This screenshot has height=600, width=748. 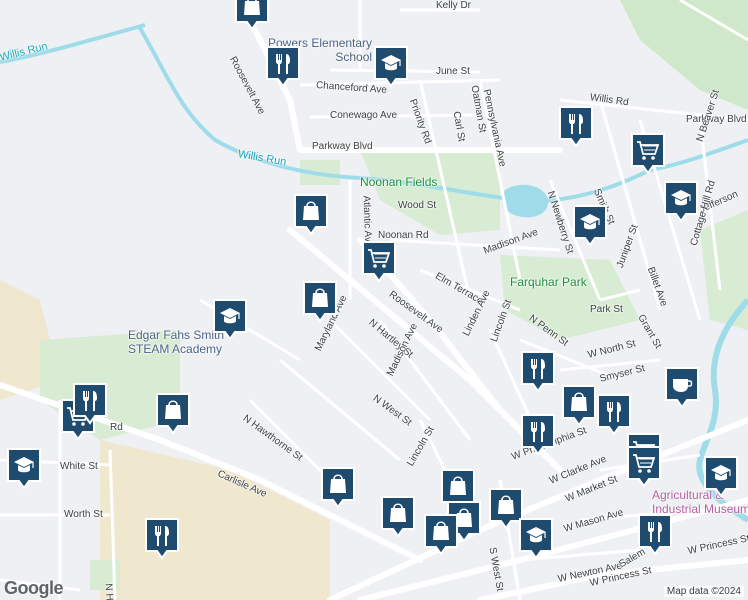 What do you see at coordinates (83, 514) in the screenshot?
I see `label-worth-st: Worth St` at bounding box center [83, 514].